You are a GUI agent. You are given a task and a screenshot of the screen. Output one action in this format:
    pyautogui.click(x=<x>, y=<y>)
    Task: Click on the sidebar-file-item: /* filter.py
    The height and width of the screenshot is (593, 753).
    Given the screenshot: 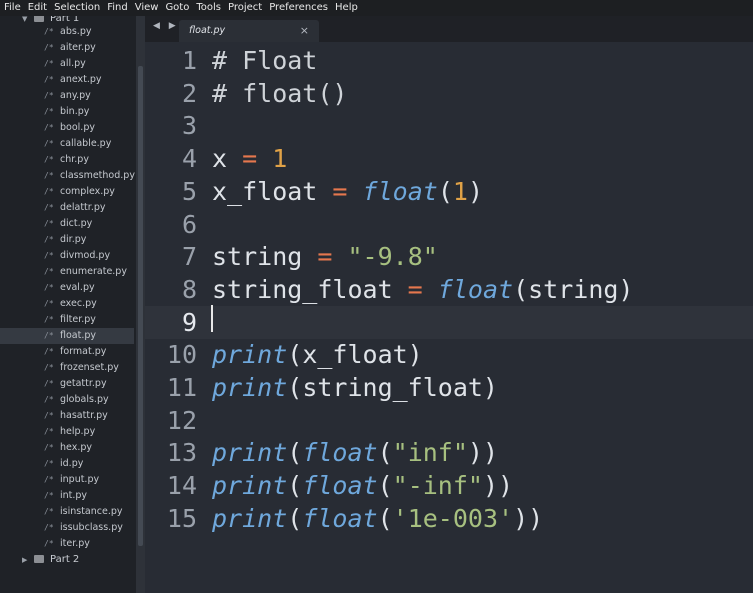 What is the action you would take?
    pyautogui.click(x=67, y=320)
    